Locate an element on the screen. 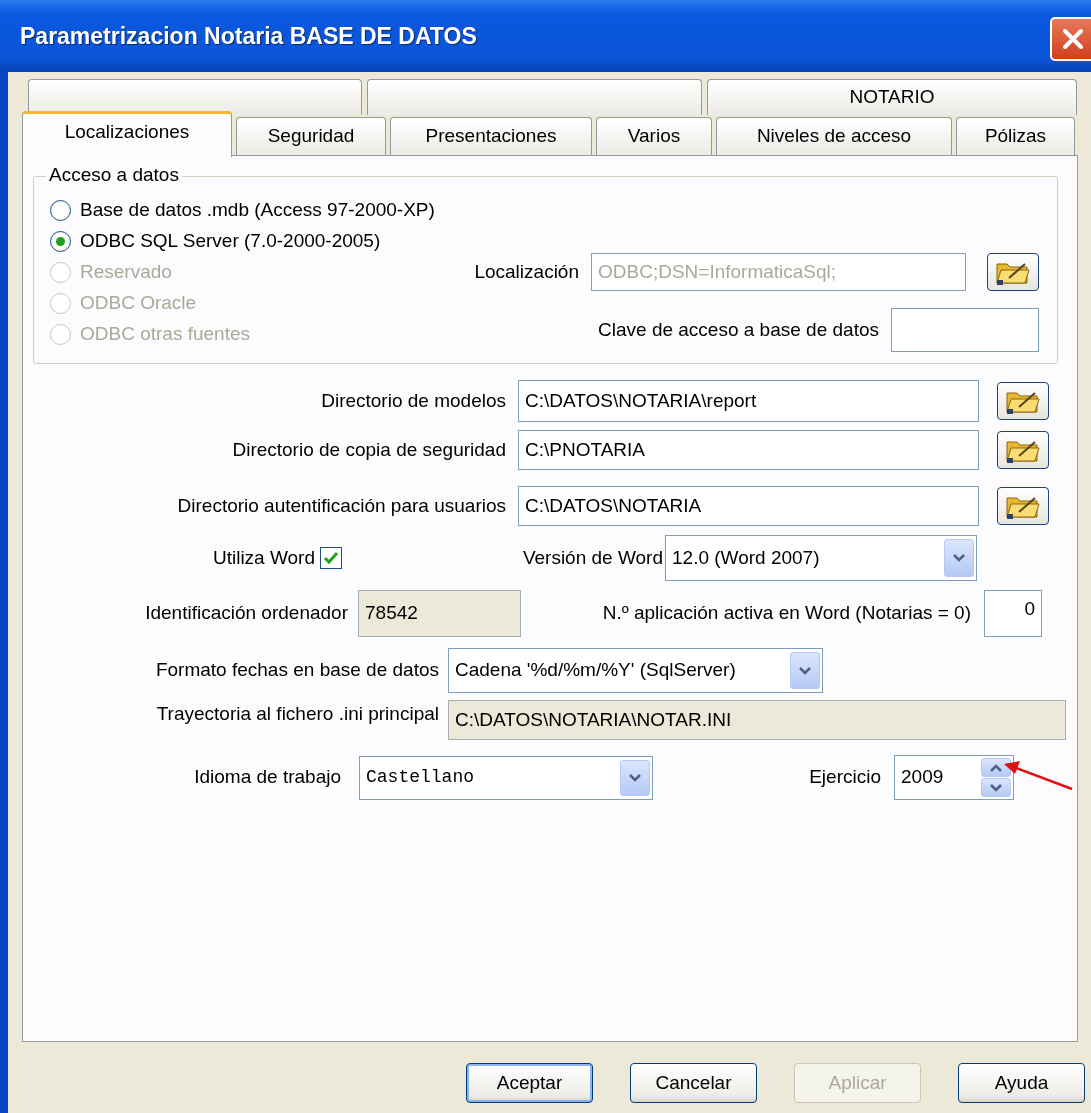  field-label: Idioma de trabajo is located at coordinates (267, 777).